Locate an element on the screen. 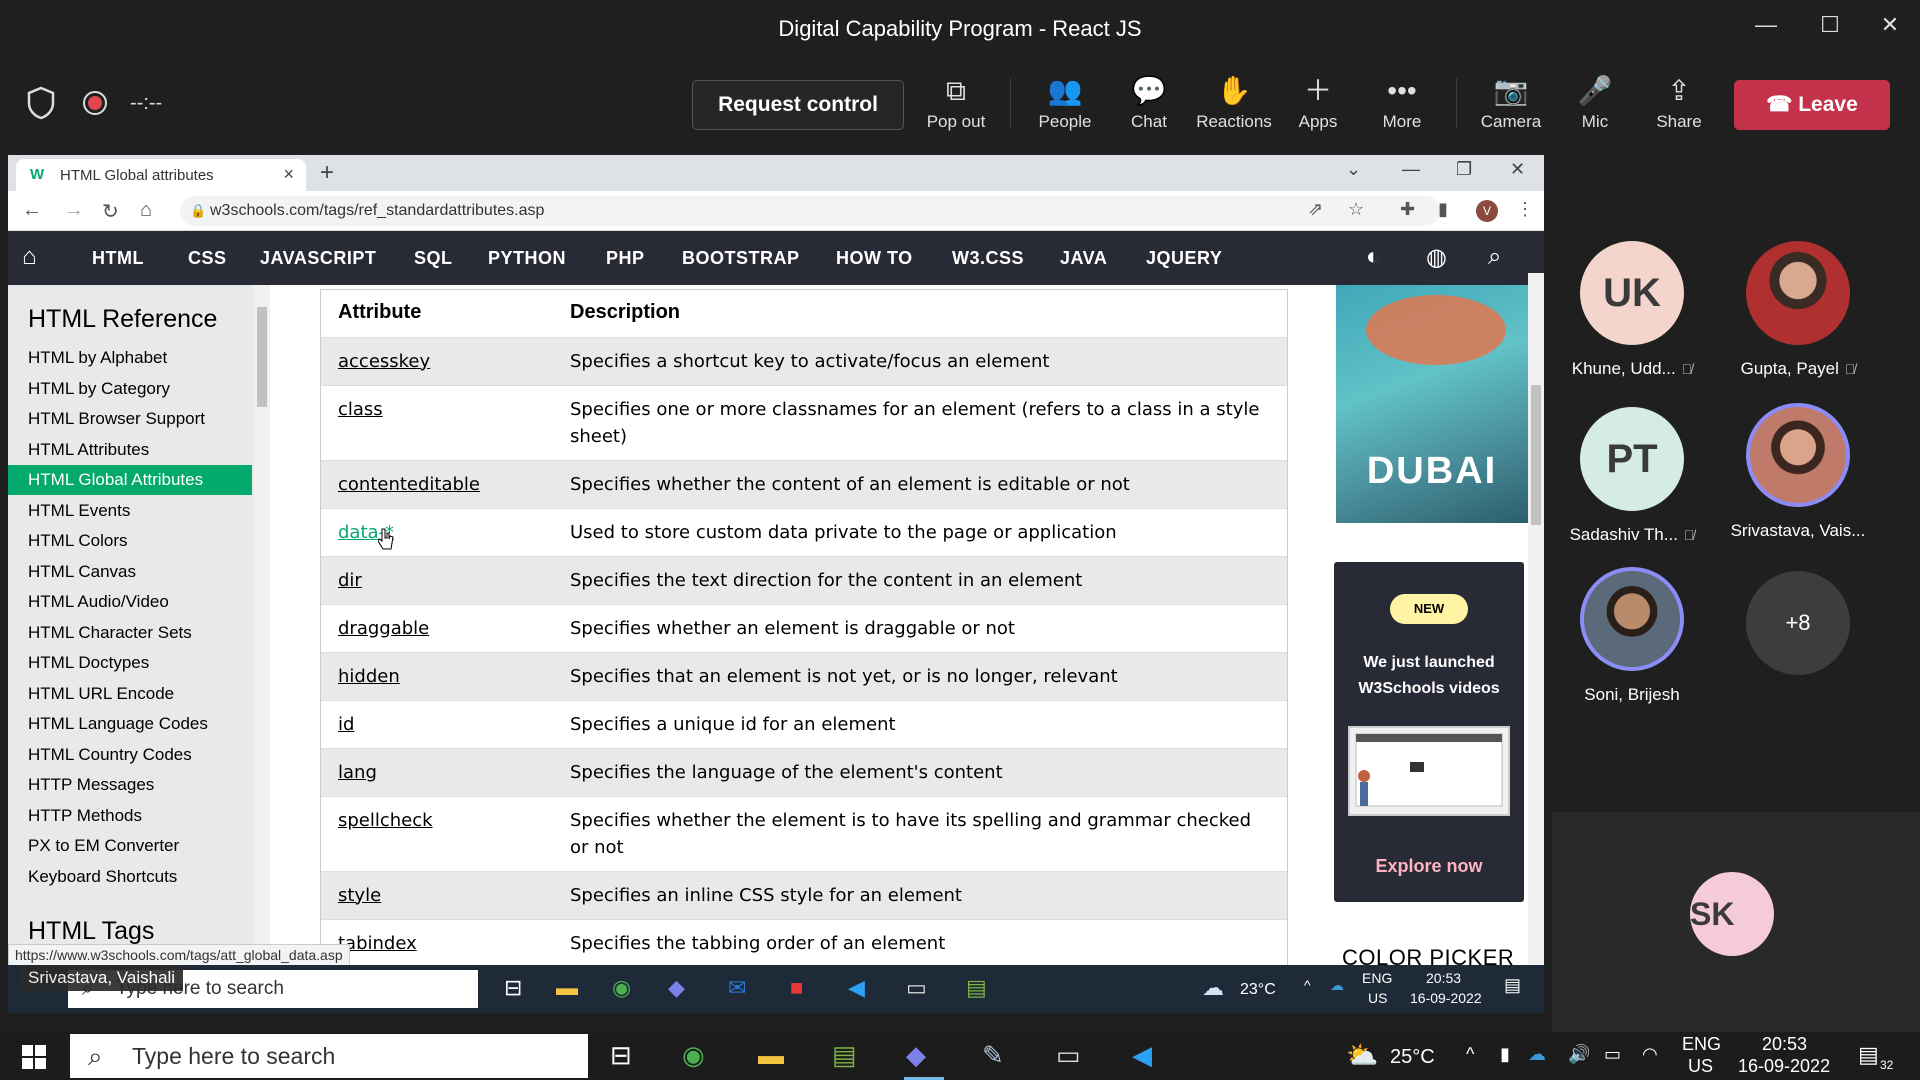 This screenshot has width=1920, height=1080. pop-out-button: ⧉ Pop out is located at coordinates (956, 103).